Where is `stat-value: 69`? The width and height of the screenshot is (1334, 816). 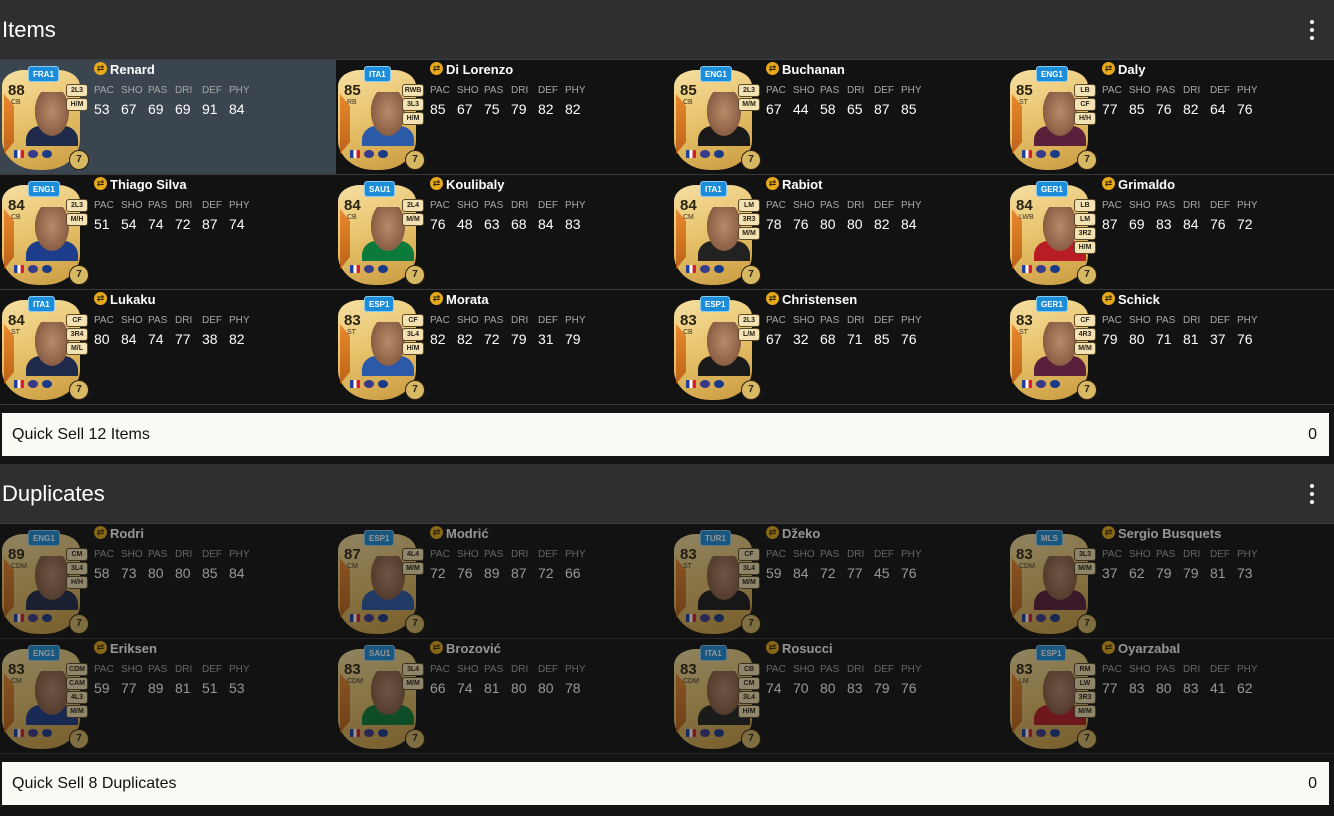 stat-value: 69 is located at coordinates (1137, 224).